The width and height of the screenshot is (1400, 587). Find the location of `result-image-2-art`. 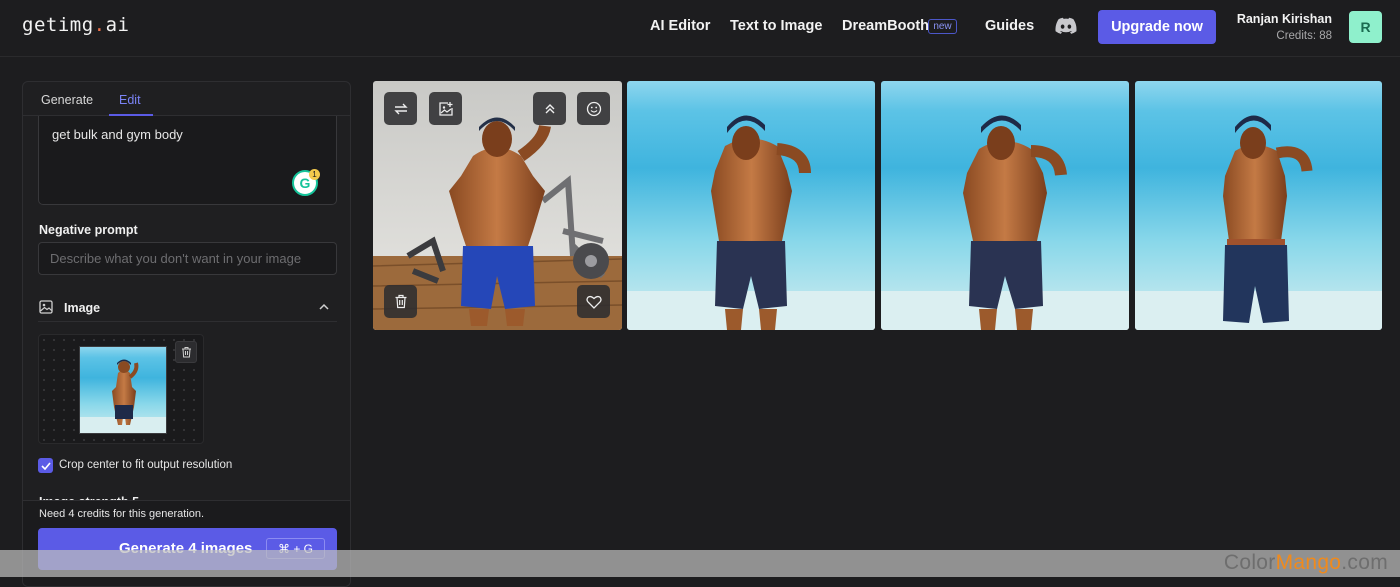

result-image-2-art is located at coordinates (751, 205).